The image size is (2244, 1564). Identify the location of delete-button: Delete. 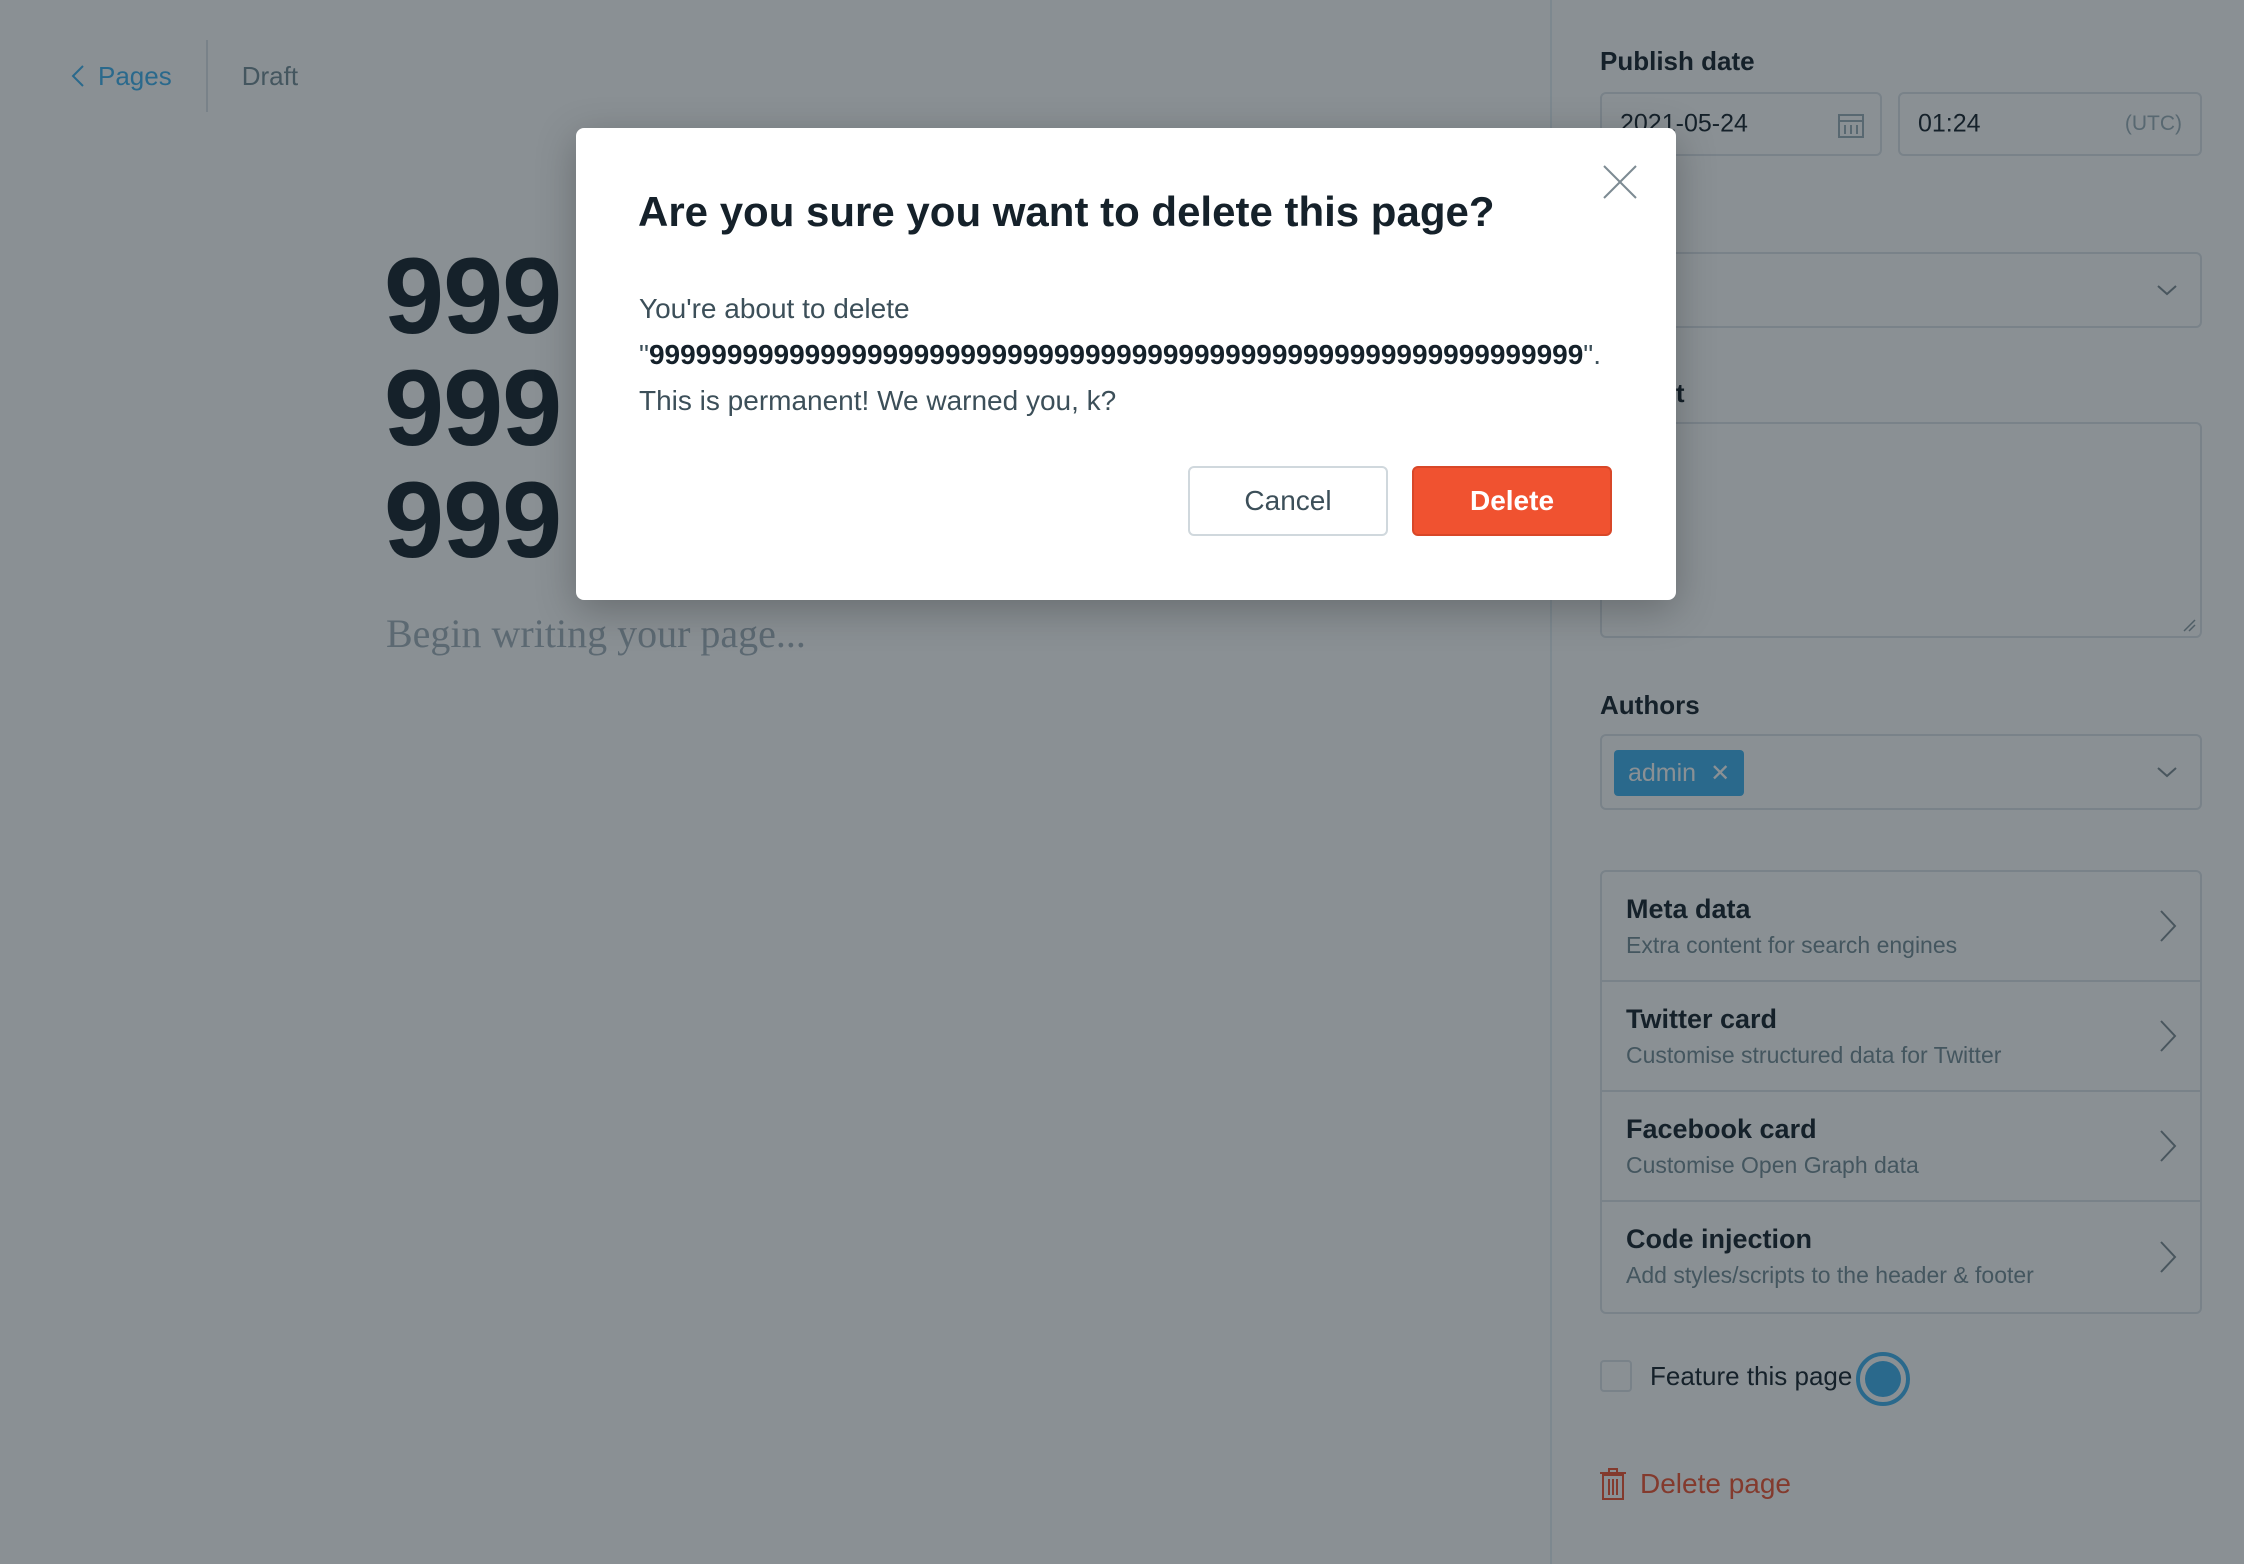
(1512, 501).